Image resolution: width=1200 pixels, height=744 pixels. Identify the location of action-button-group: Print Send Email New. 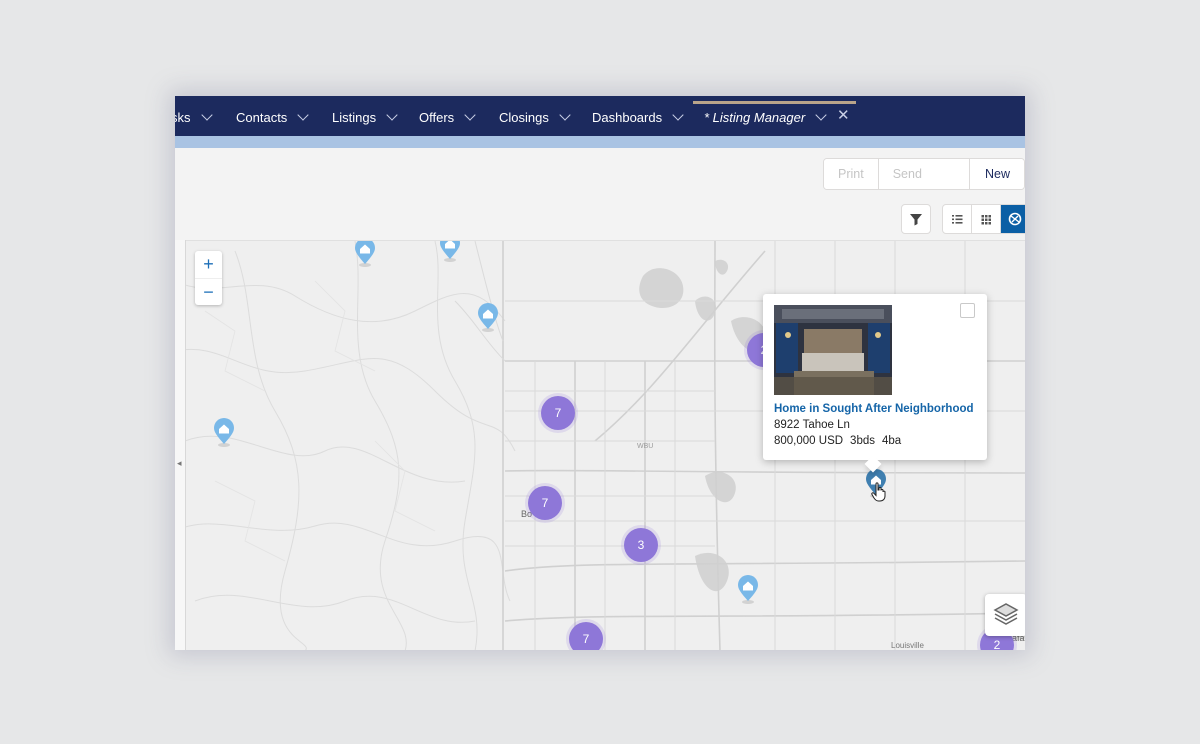
(924, 174).